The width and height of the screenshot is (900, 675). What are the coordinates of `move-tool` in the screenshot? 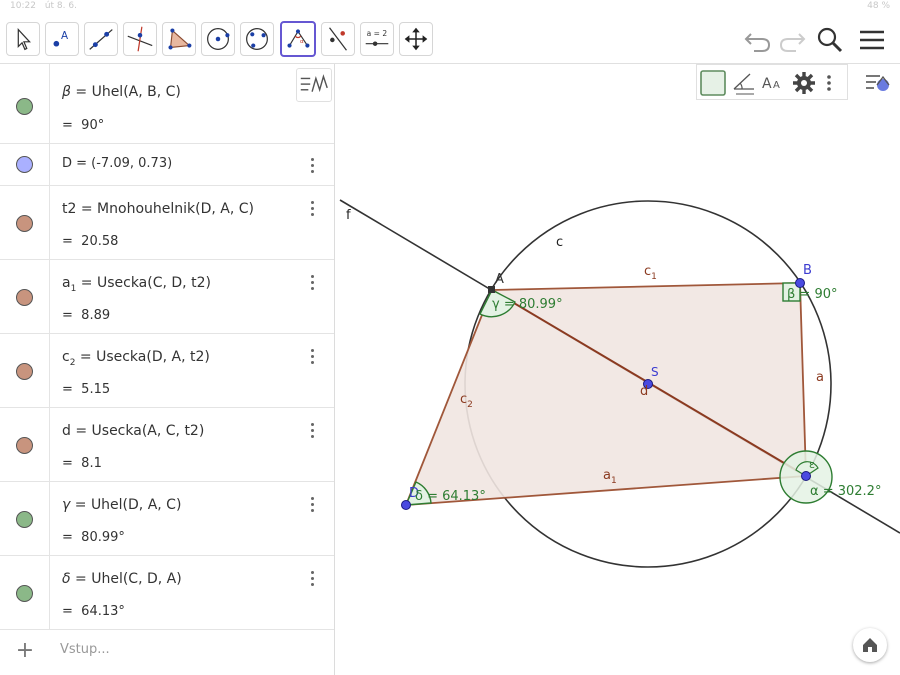 It's located at (23, 39).